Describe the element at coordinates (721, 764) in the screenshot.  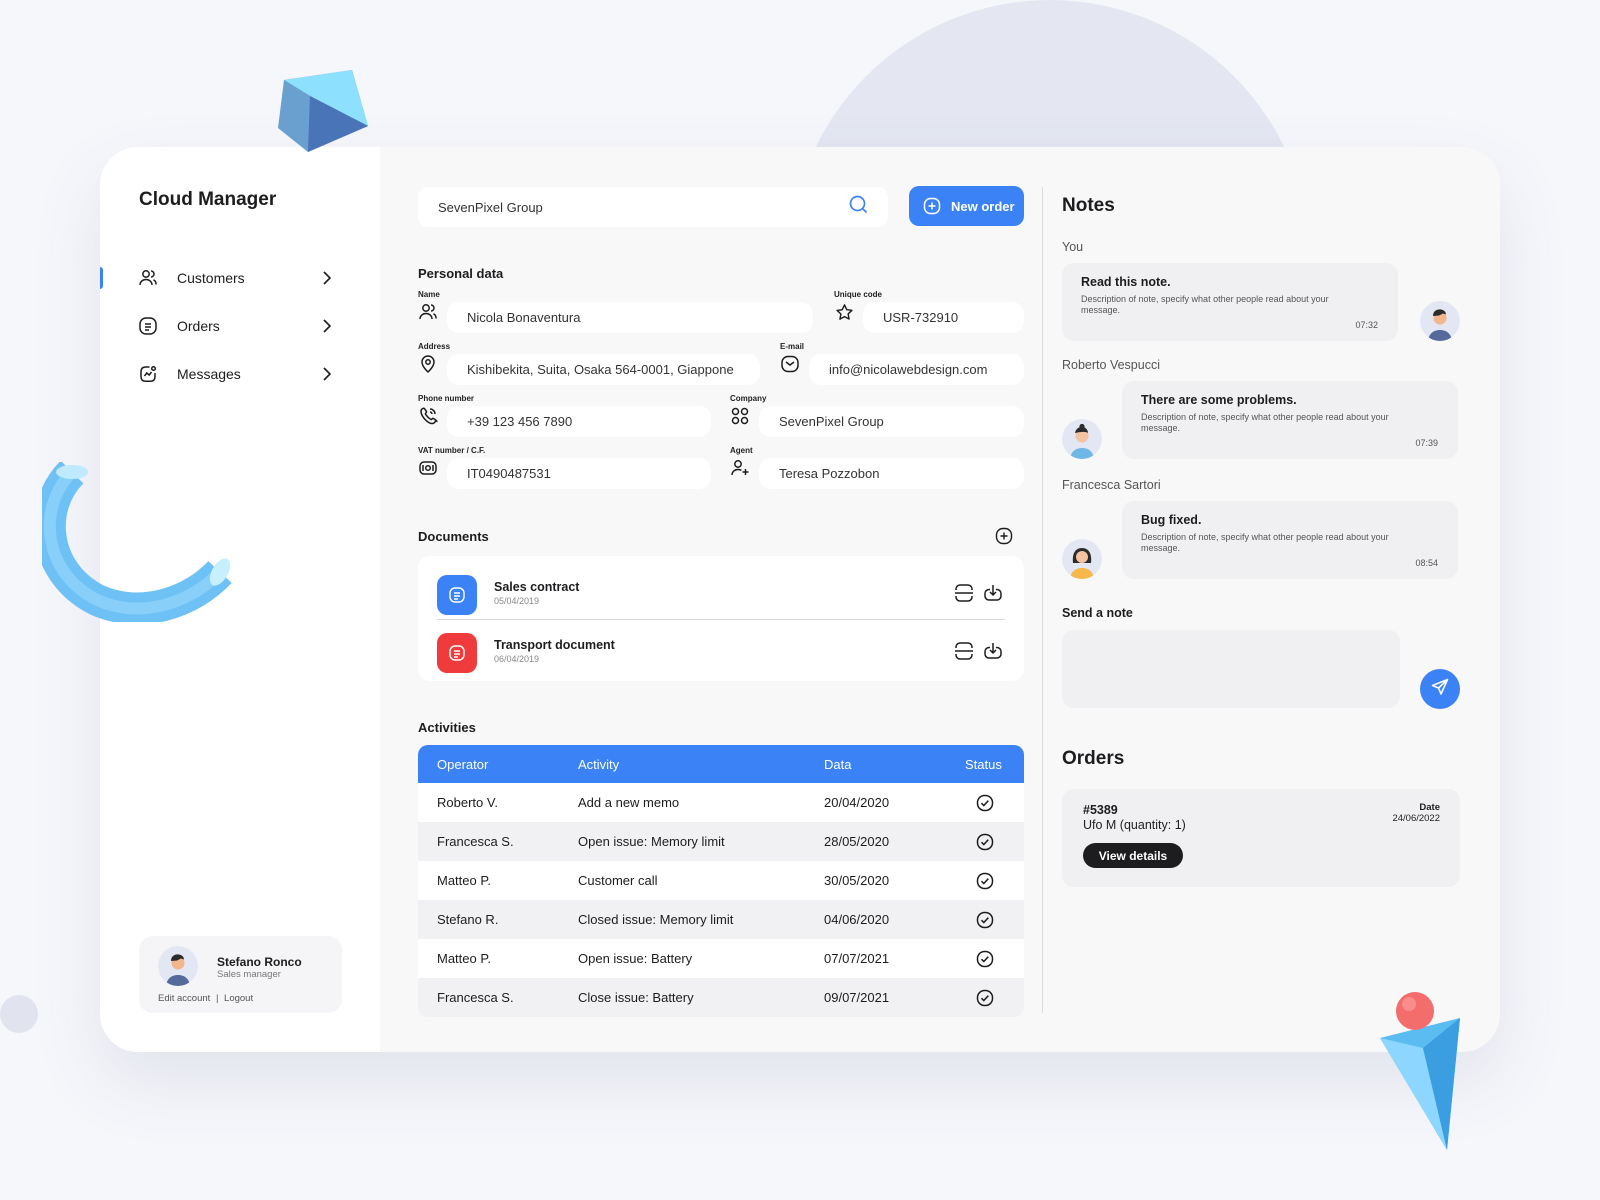
I see `table-header: Operator Activity Data Status` at that location.